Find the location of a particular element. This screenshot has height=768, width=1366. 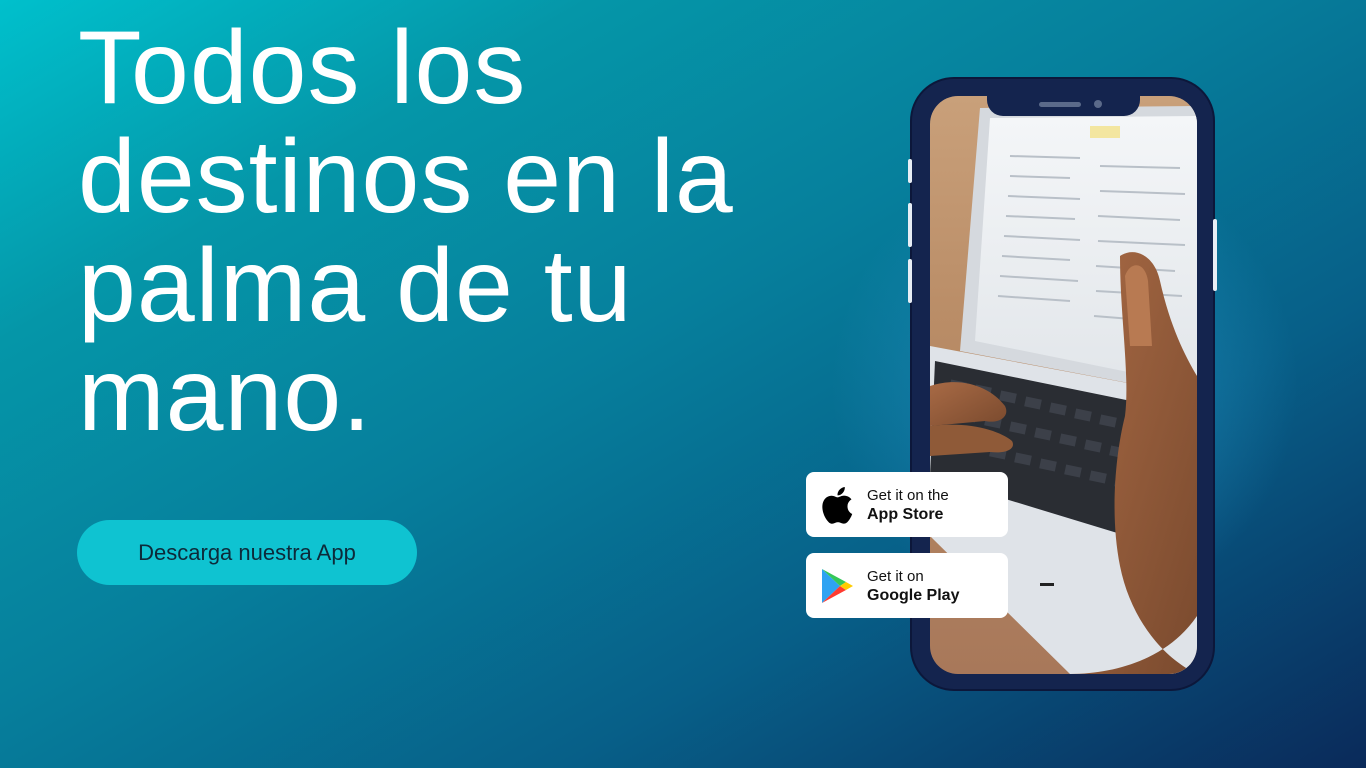

headline-line-1: Todos los is located at coordinates (302, 68).